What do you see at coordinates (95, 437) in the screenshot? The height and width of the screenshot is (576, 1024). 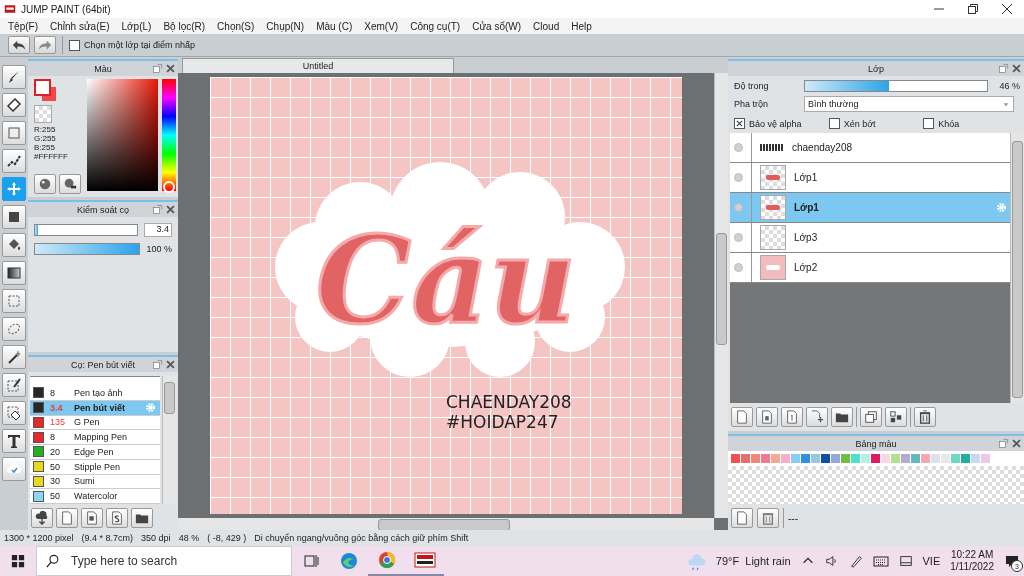 I see `brush-item: 8 Mapping Pen` at bounding box center [95, 437].